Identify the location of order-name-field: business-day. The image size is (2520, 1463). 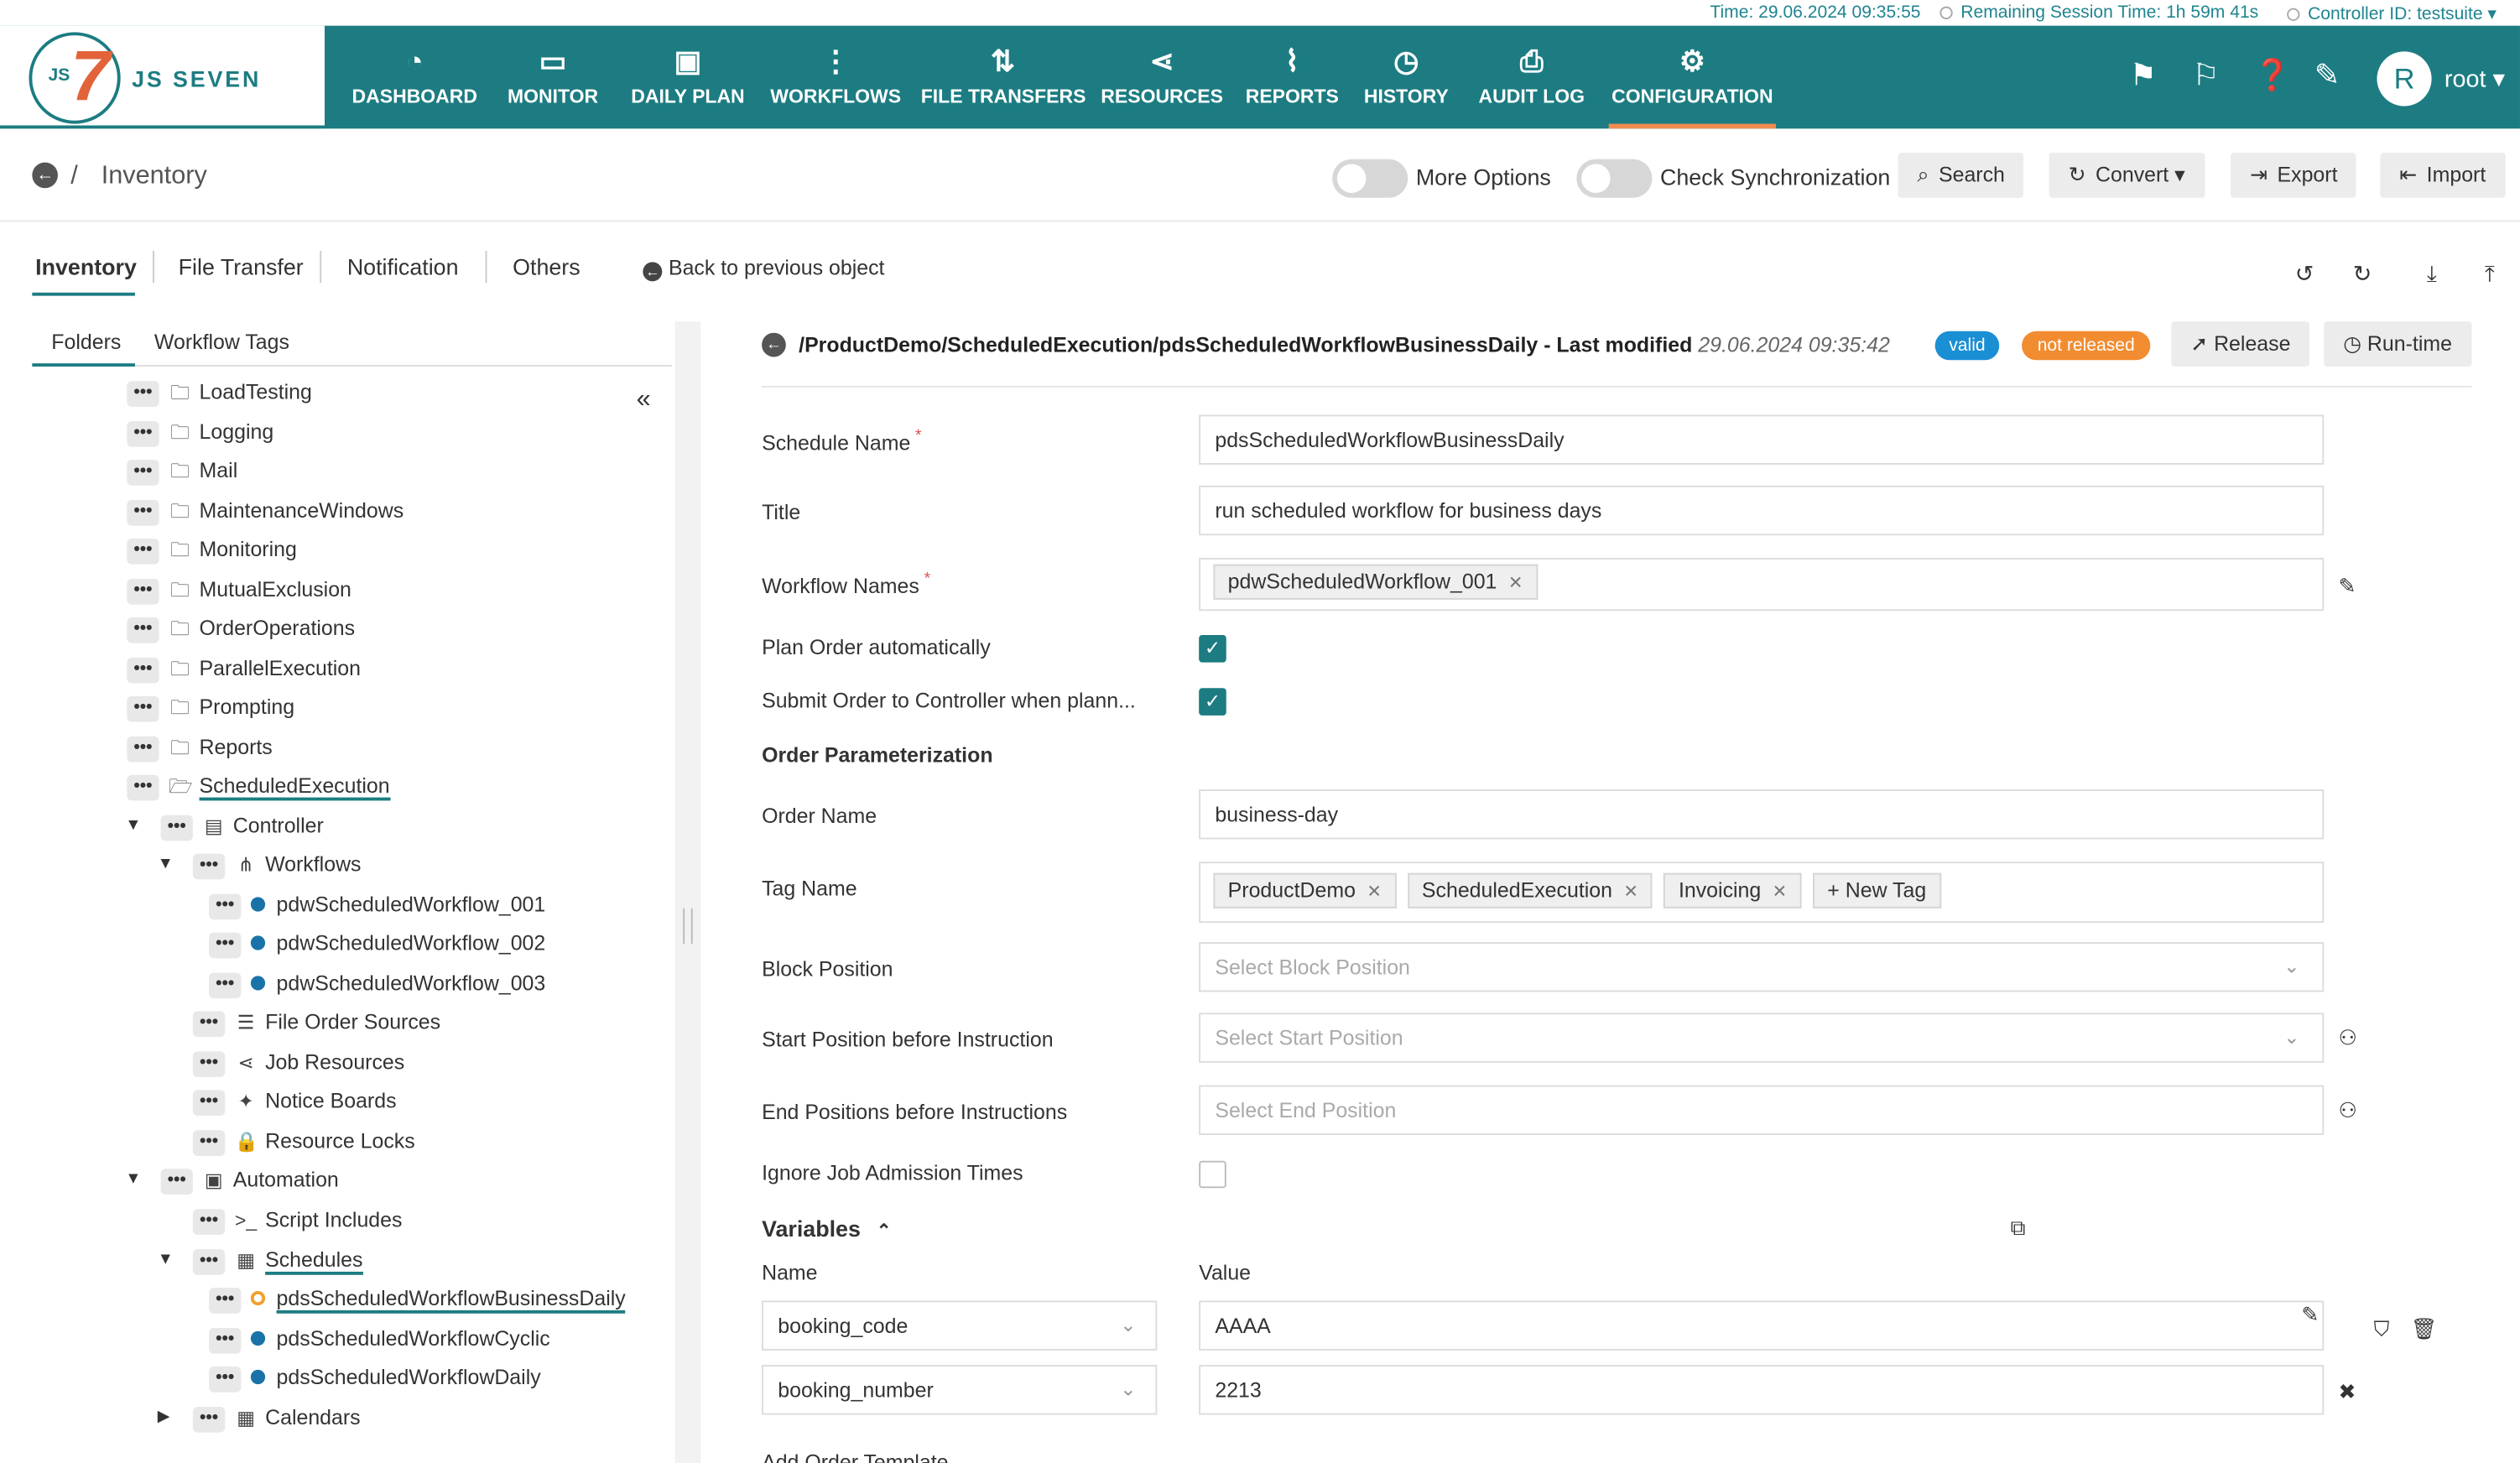
(1762, 814).